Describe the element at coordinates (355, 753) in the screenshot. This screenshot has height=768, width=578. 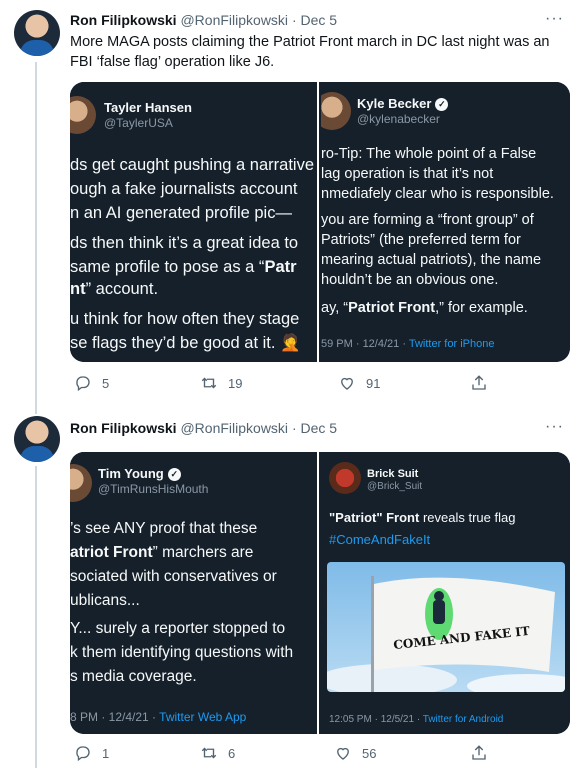
I see `like-button: 56` at that location.